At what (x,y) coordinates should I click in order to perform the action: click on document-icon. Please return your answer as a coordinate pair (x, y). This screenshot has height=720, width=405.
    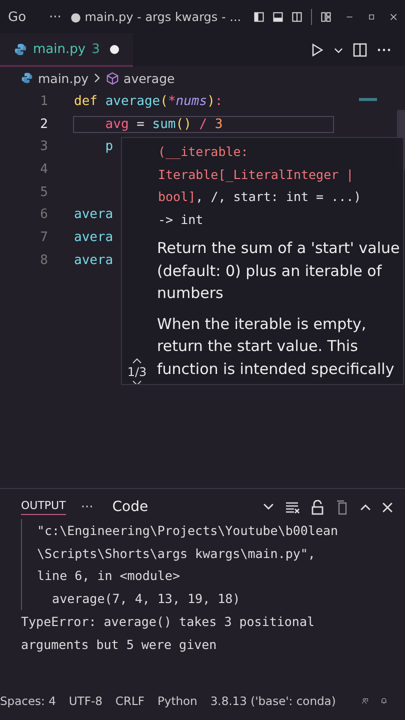
    Looking at the image, I should click on (342, 507).